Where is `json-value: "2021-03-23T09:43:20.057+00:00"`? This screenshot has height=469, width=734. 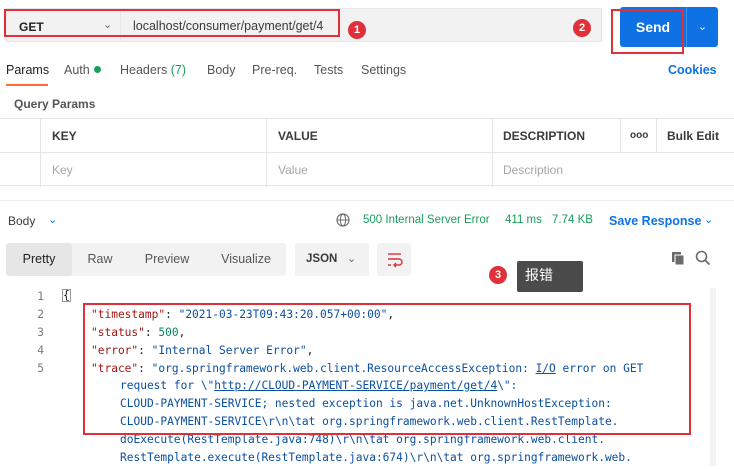
json-value: "2021-03-23T09:43:20.057+00:00" is located at coordinates (283, 314).